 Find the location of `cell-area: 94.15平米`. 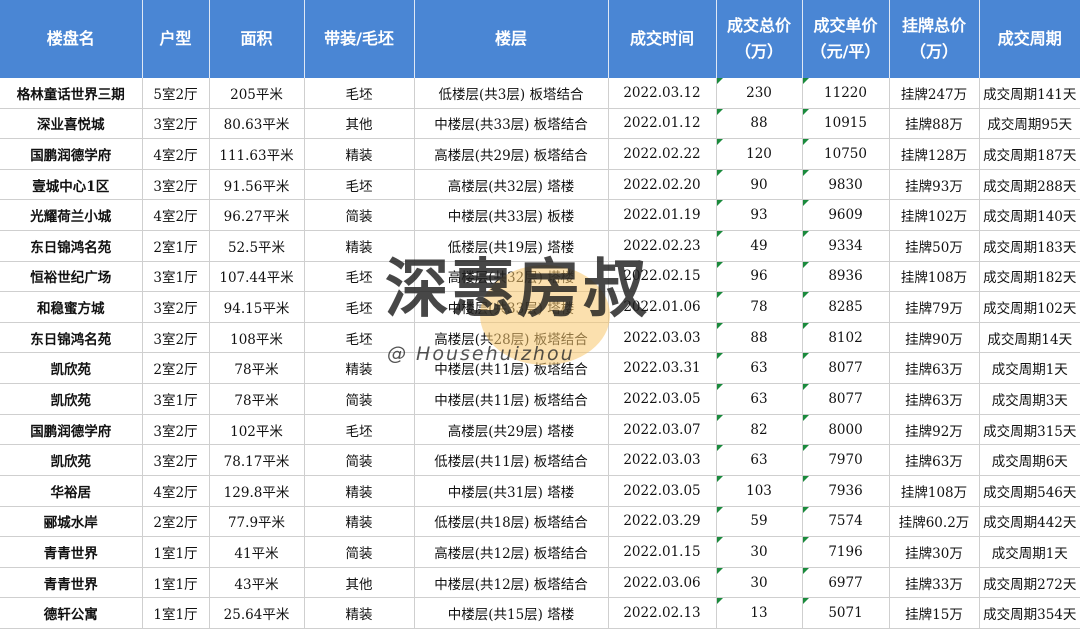

cell-area: 94.15平米 is located at coordinates (257, 307).